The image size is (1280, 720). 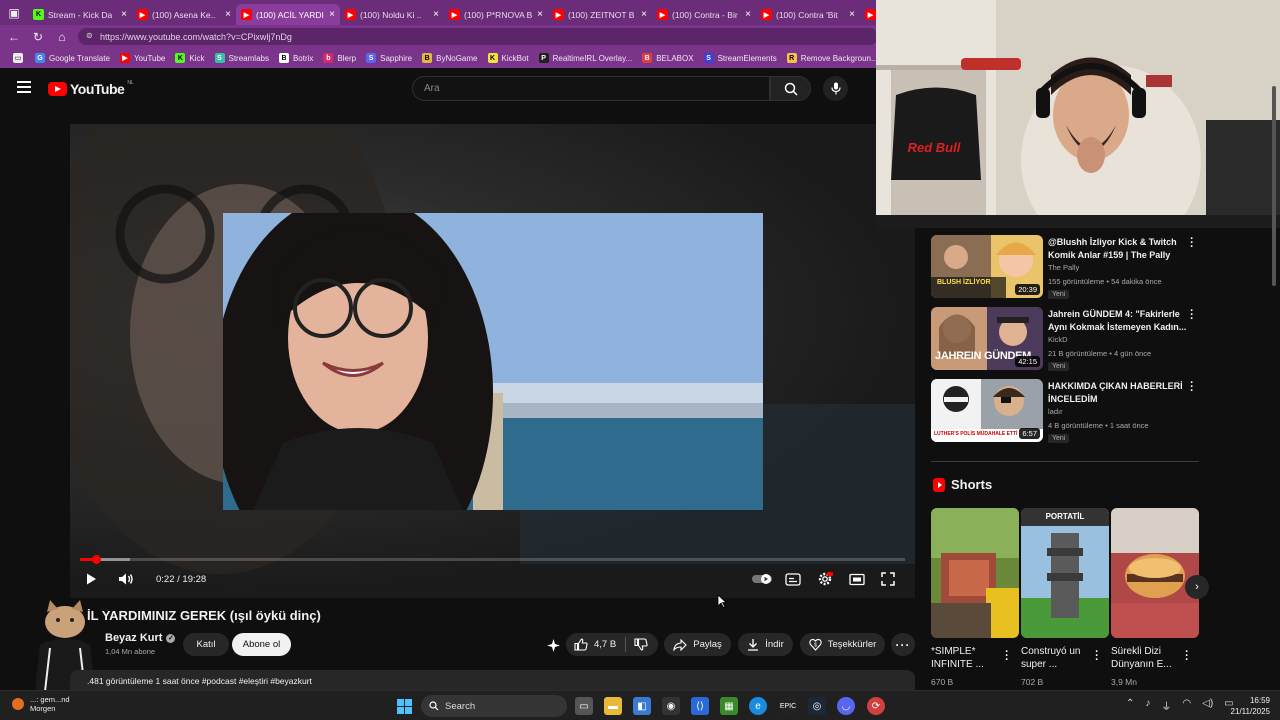 I want to click on youtube-logo: YouTube NL, so click(x=91, y=88).